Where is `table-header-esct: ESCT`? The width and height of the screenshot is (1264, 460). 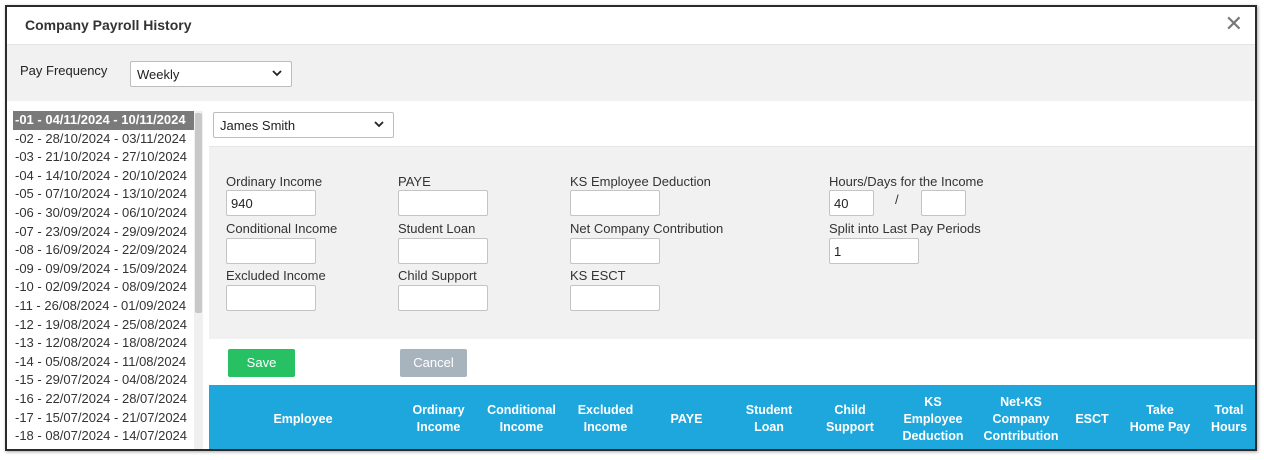 table-header-esct: ESCT is located at coordinates (1092, 417).